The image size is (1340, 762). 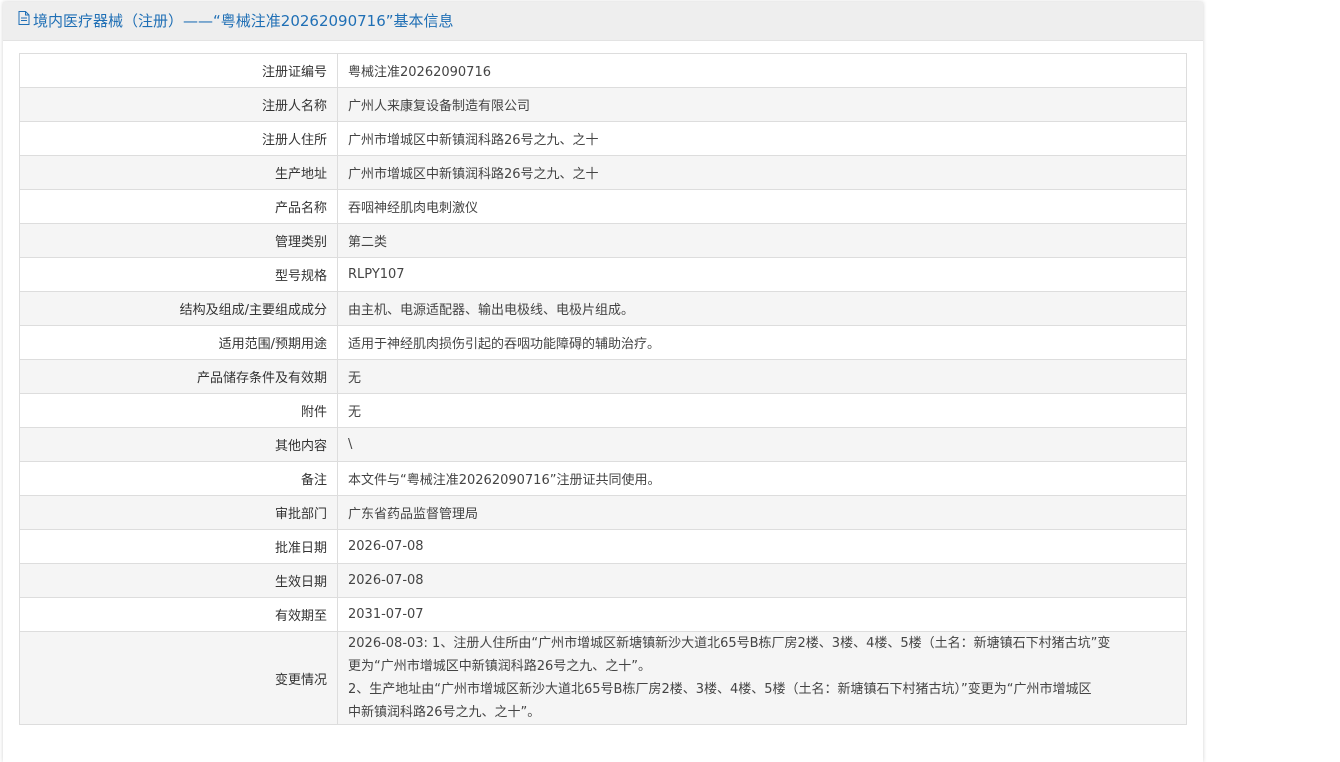 What do you see at coordinates (762, 444) in the screenshot?
I see `field-value: \` at bounding box center [762, 444].